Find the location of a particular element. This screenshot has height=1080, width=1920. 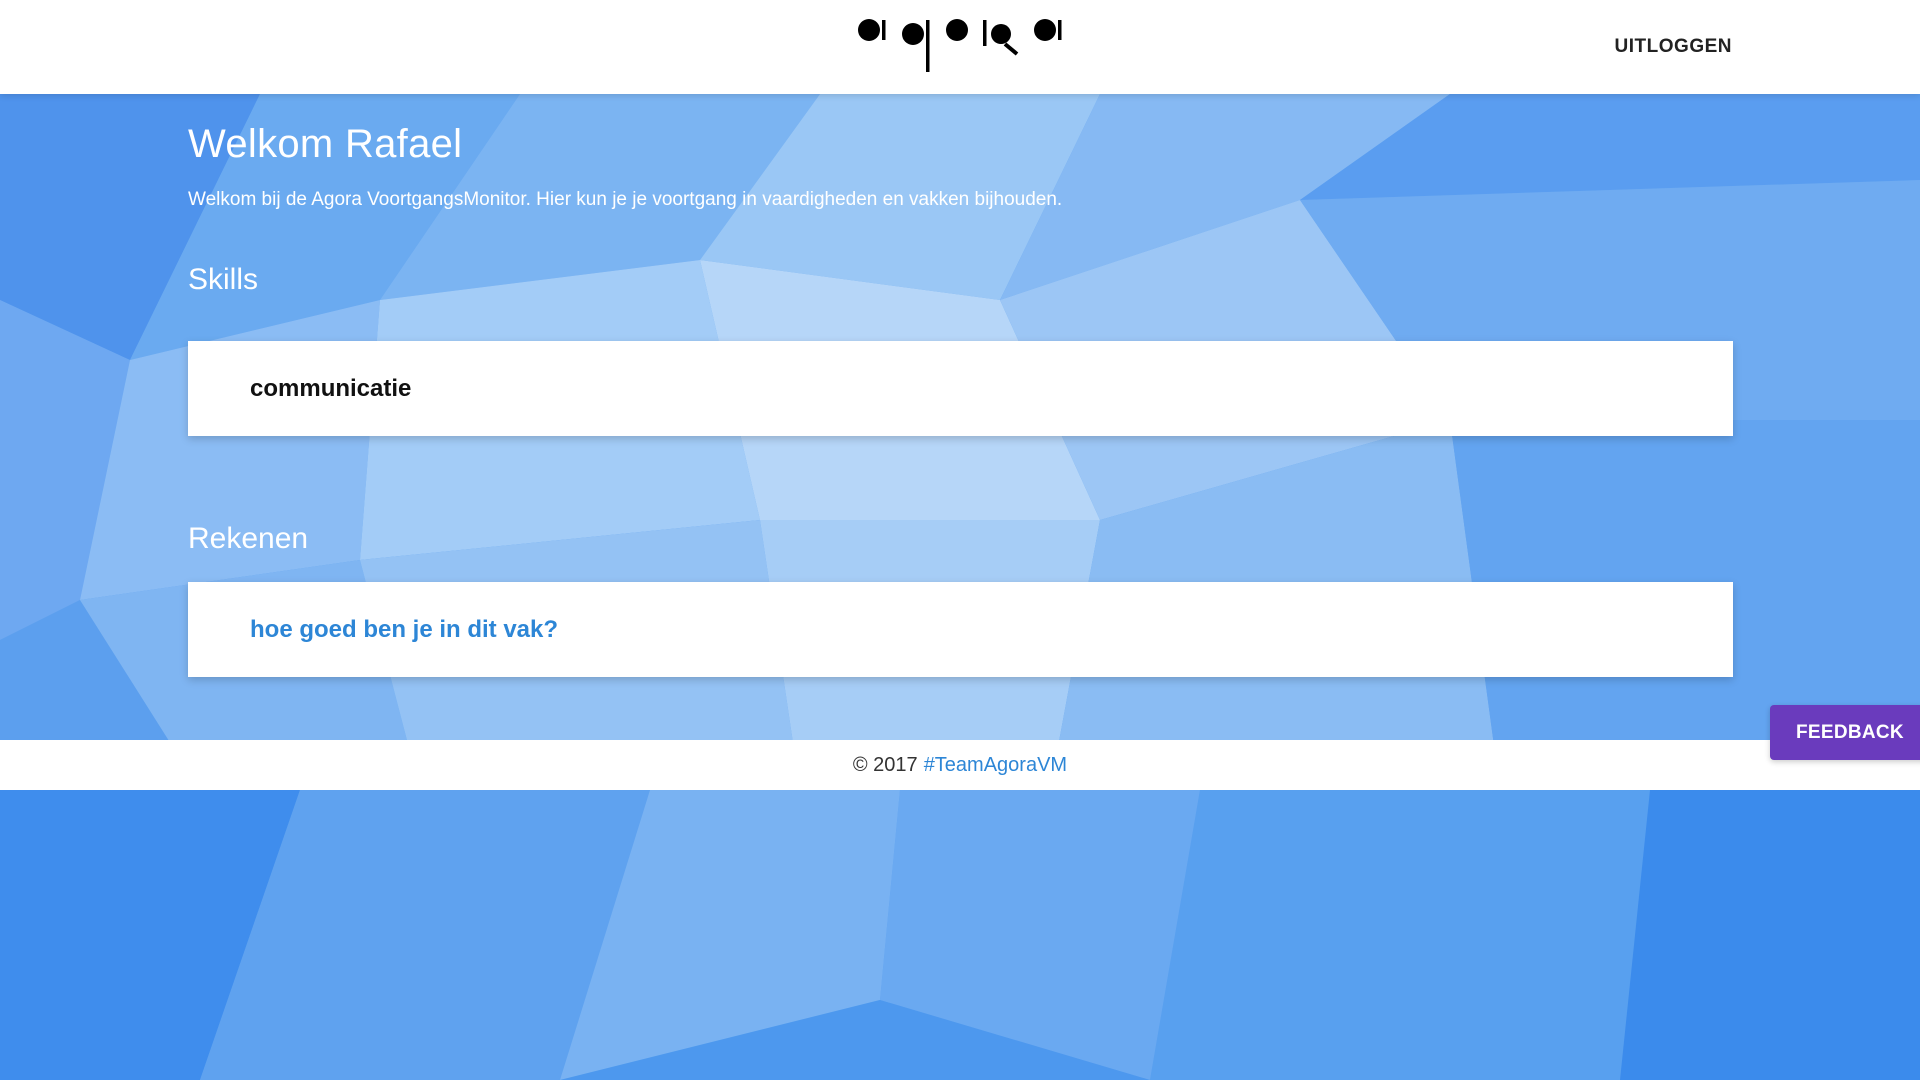

rekenen-heading: Rekenen is located at coordinates (248, 538).